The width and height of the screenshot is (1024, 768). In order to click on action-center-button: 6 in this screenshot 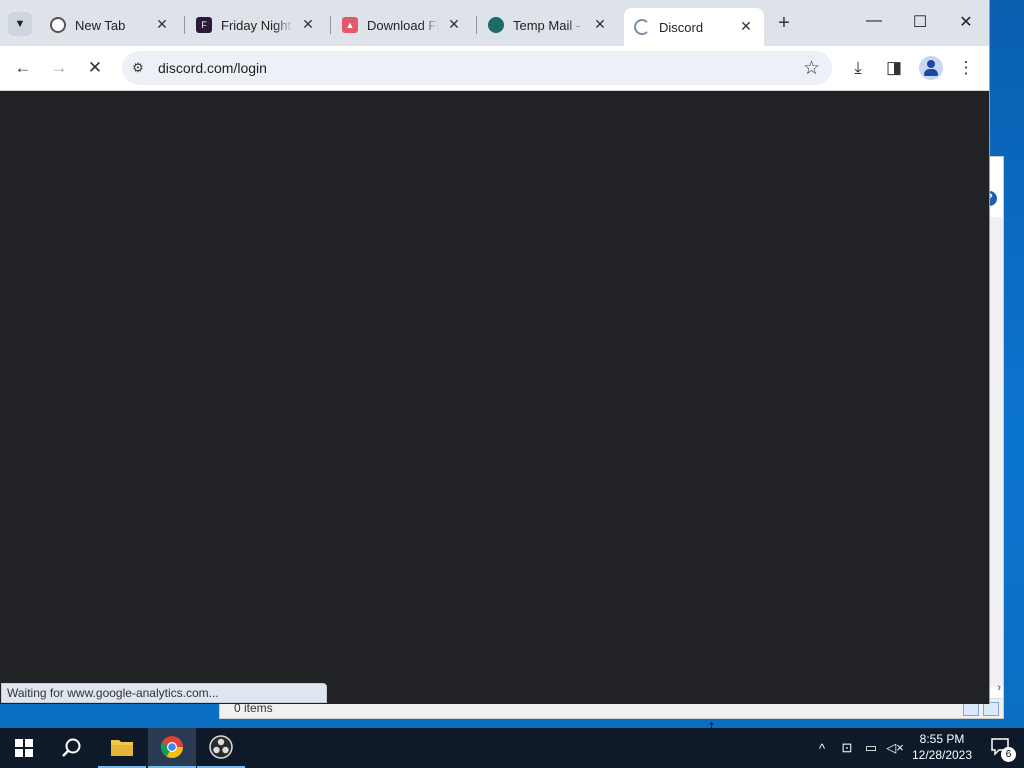, I will do `click(1003, 749)`.